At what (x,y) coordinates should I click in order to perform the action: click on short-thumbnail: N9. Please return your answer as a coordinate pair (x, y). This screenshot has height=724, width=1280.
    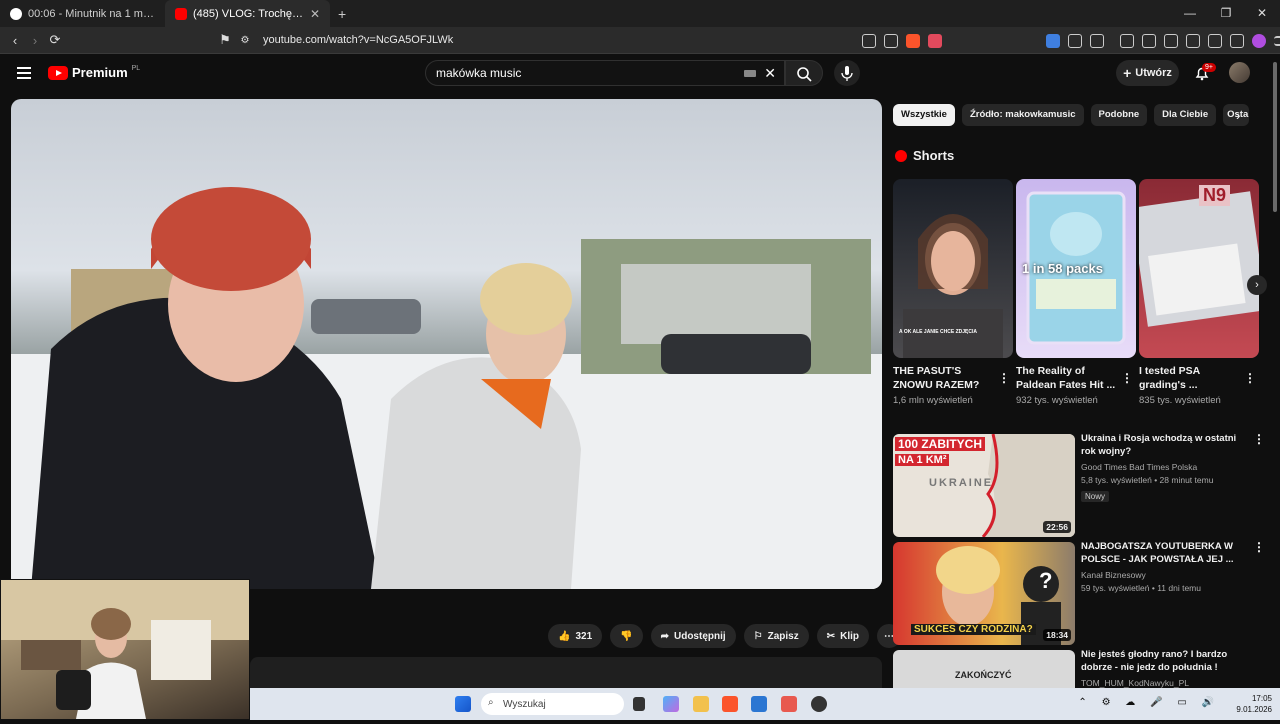
    Looking at the image, I should click on (1199, 268).